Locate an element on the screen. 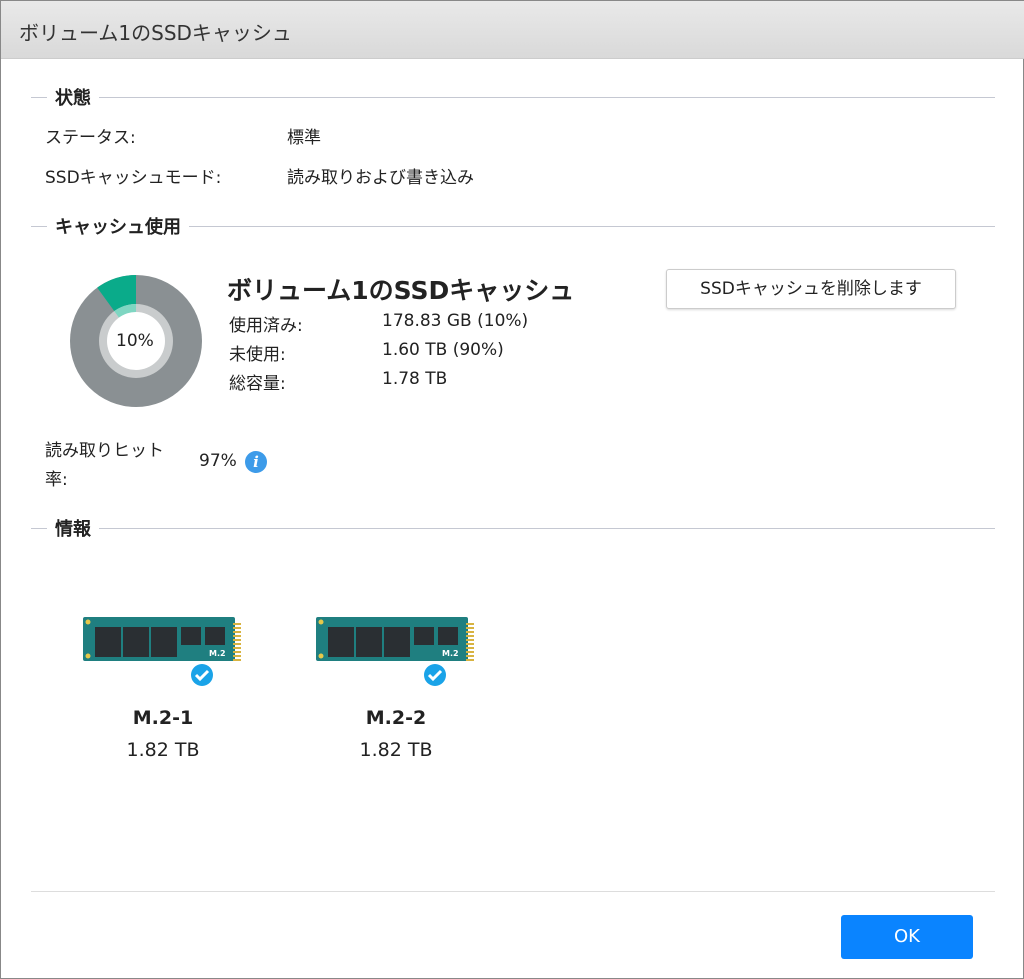 Image resolution: width=1024 pixels, height=979 pixels. drive-name: M.2-2 is located at coordinates (396, 718).